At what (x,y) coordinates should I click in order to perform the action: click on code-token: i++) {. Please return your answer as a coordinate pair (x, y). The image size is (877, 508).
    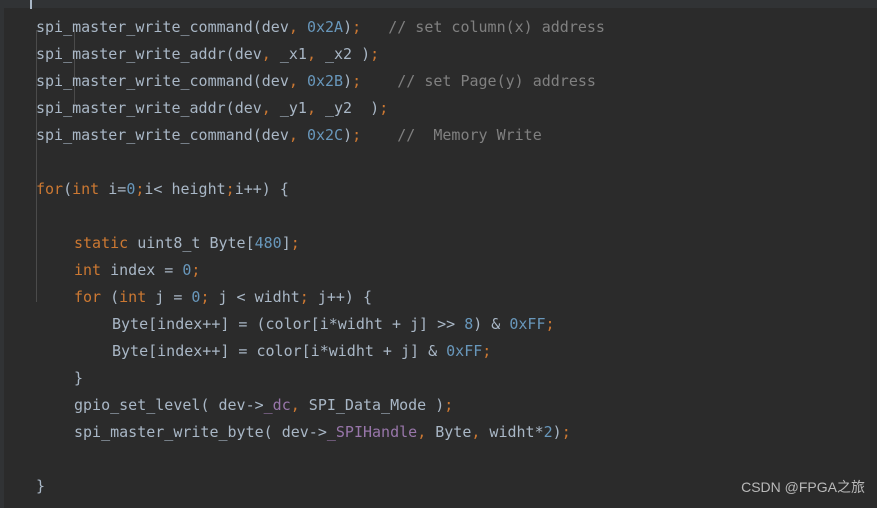
    Looking at the image, I should click on (261, 189).